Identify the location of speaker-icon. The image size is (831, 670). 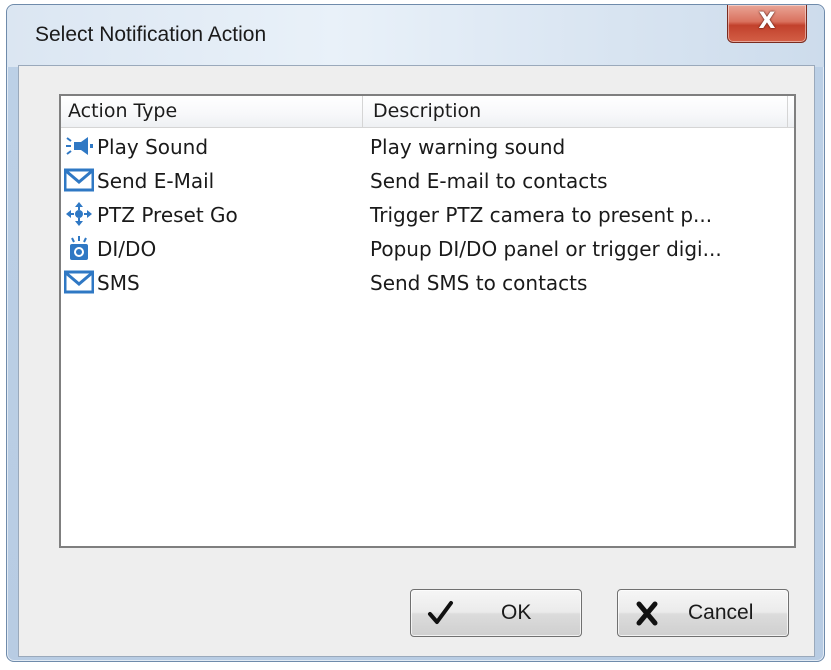
(79, 146).